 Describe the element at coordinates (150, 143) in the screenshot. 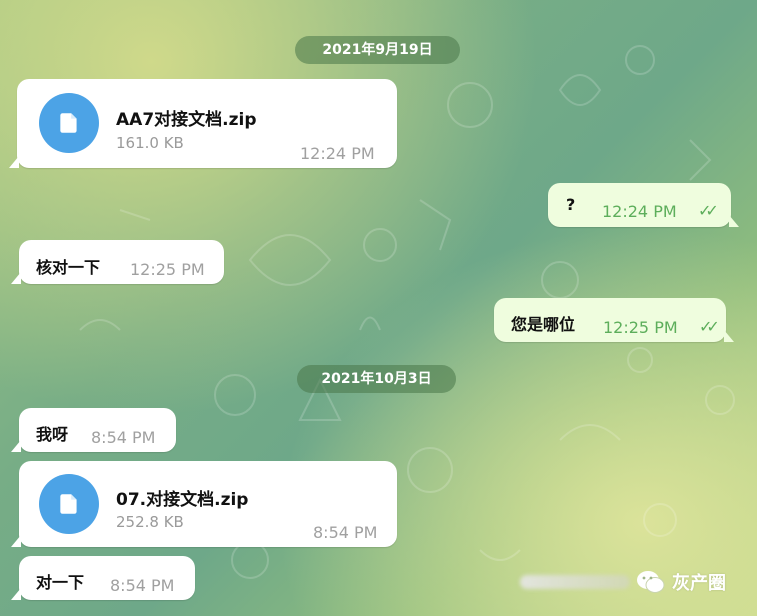

I see `file-size: 161.0 KB` at that location.